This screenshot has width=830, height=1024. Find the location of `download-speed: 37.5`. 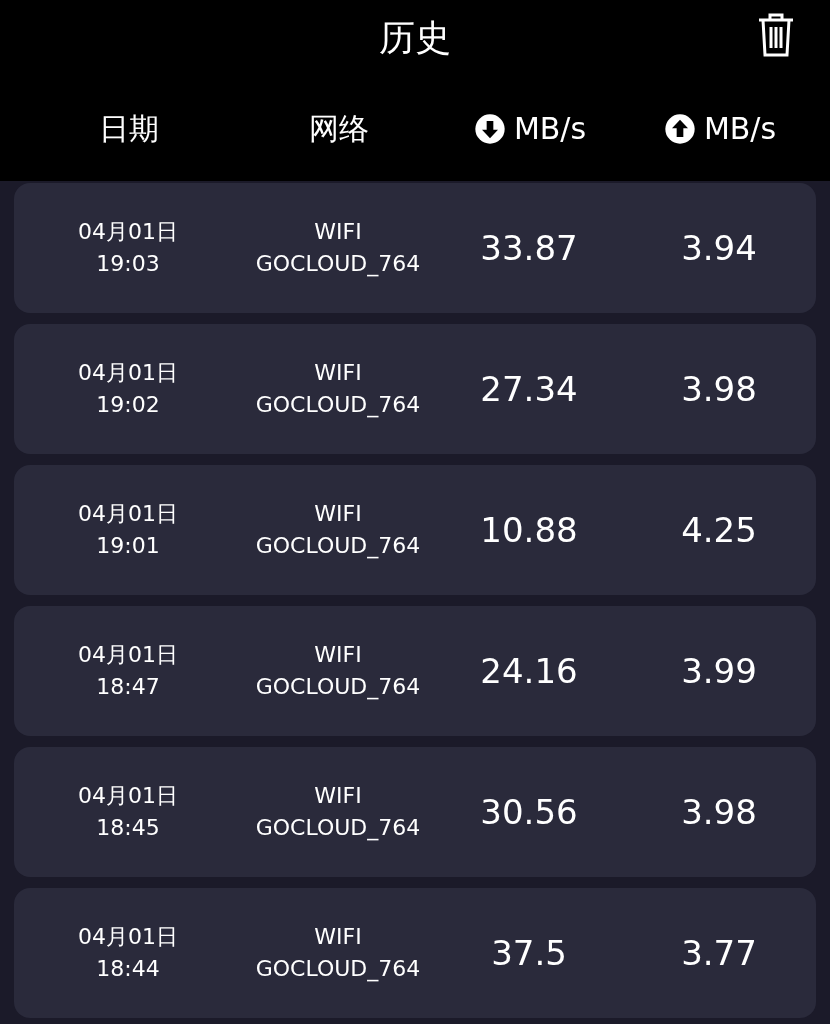

download-speed: 37.5 is located at coordinates (529, 953).